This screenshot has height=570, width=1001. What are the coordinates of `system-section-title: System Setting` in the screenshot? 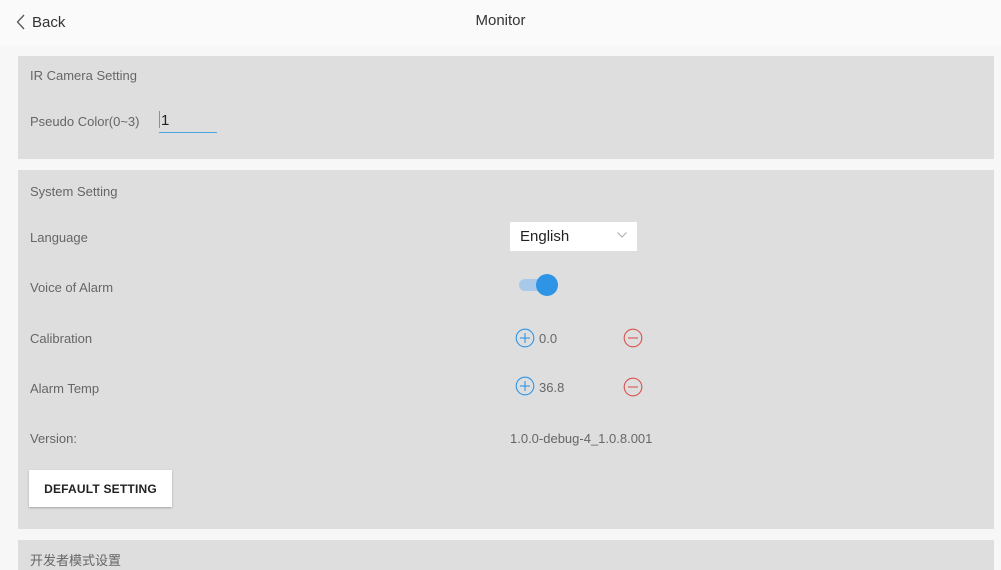 It's located at (74, 191).